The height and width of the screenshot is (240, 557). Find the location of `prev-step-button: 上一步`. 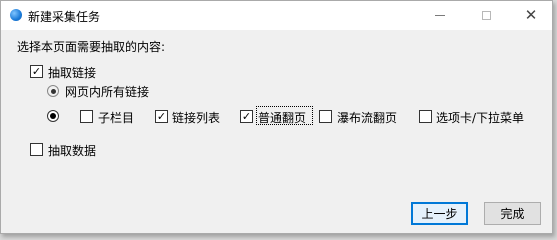

prev-step-button: 上一步 is located at coordinates (439, 213).